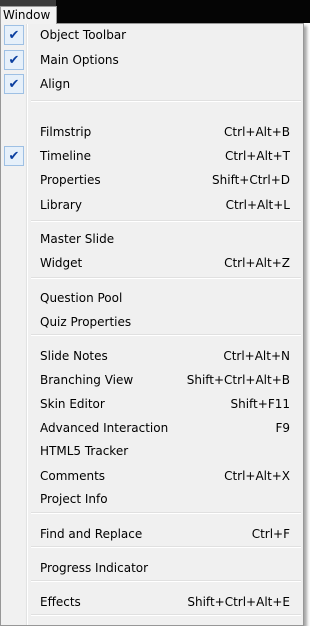 This screenshot has width=320, height=626. What do you see at coordinates (152, 158) in the screenshot?
I see `menu-item-timeline: ✔ Timeline Ctrl+Alt+T` at bounding box center [152, 158].